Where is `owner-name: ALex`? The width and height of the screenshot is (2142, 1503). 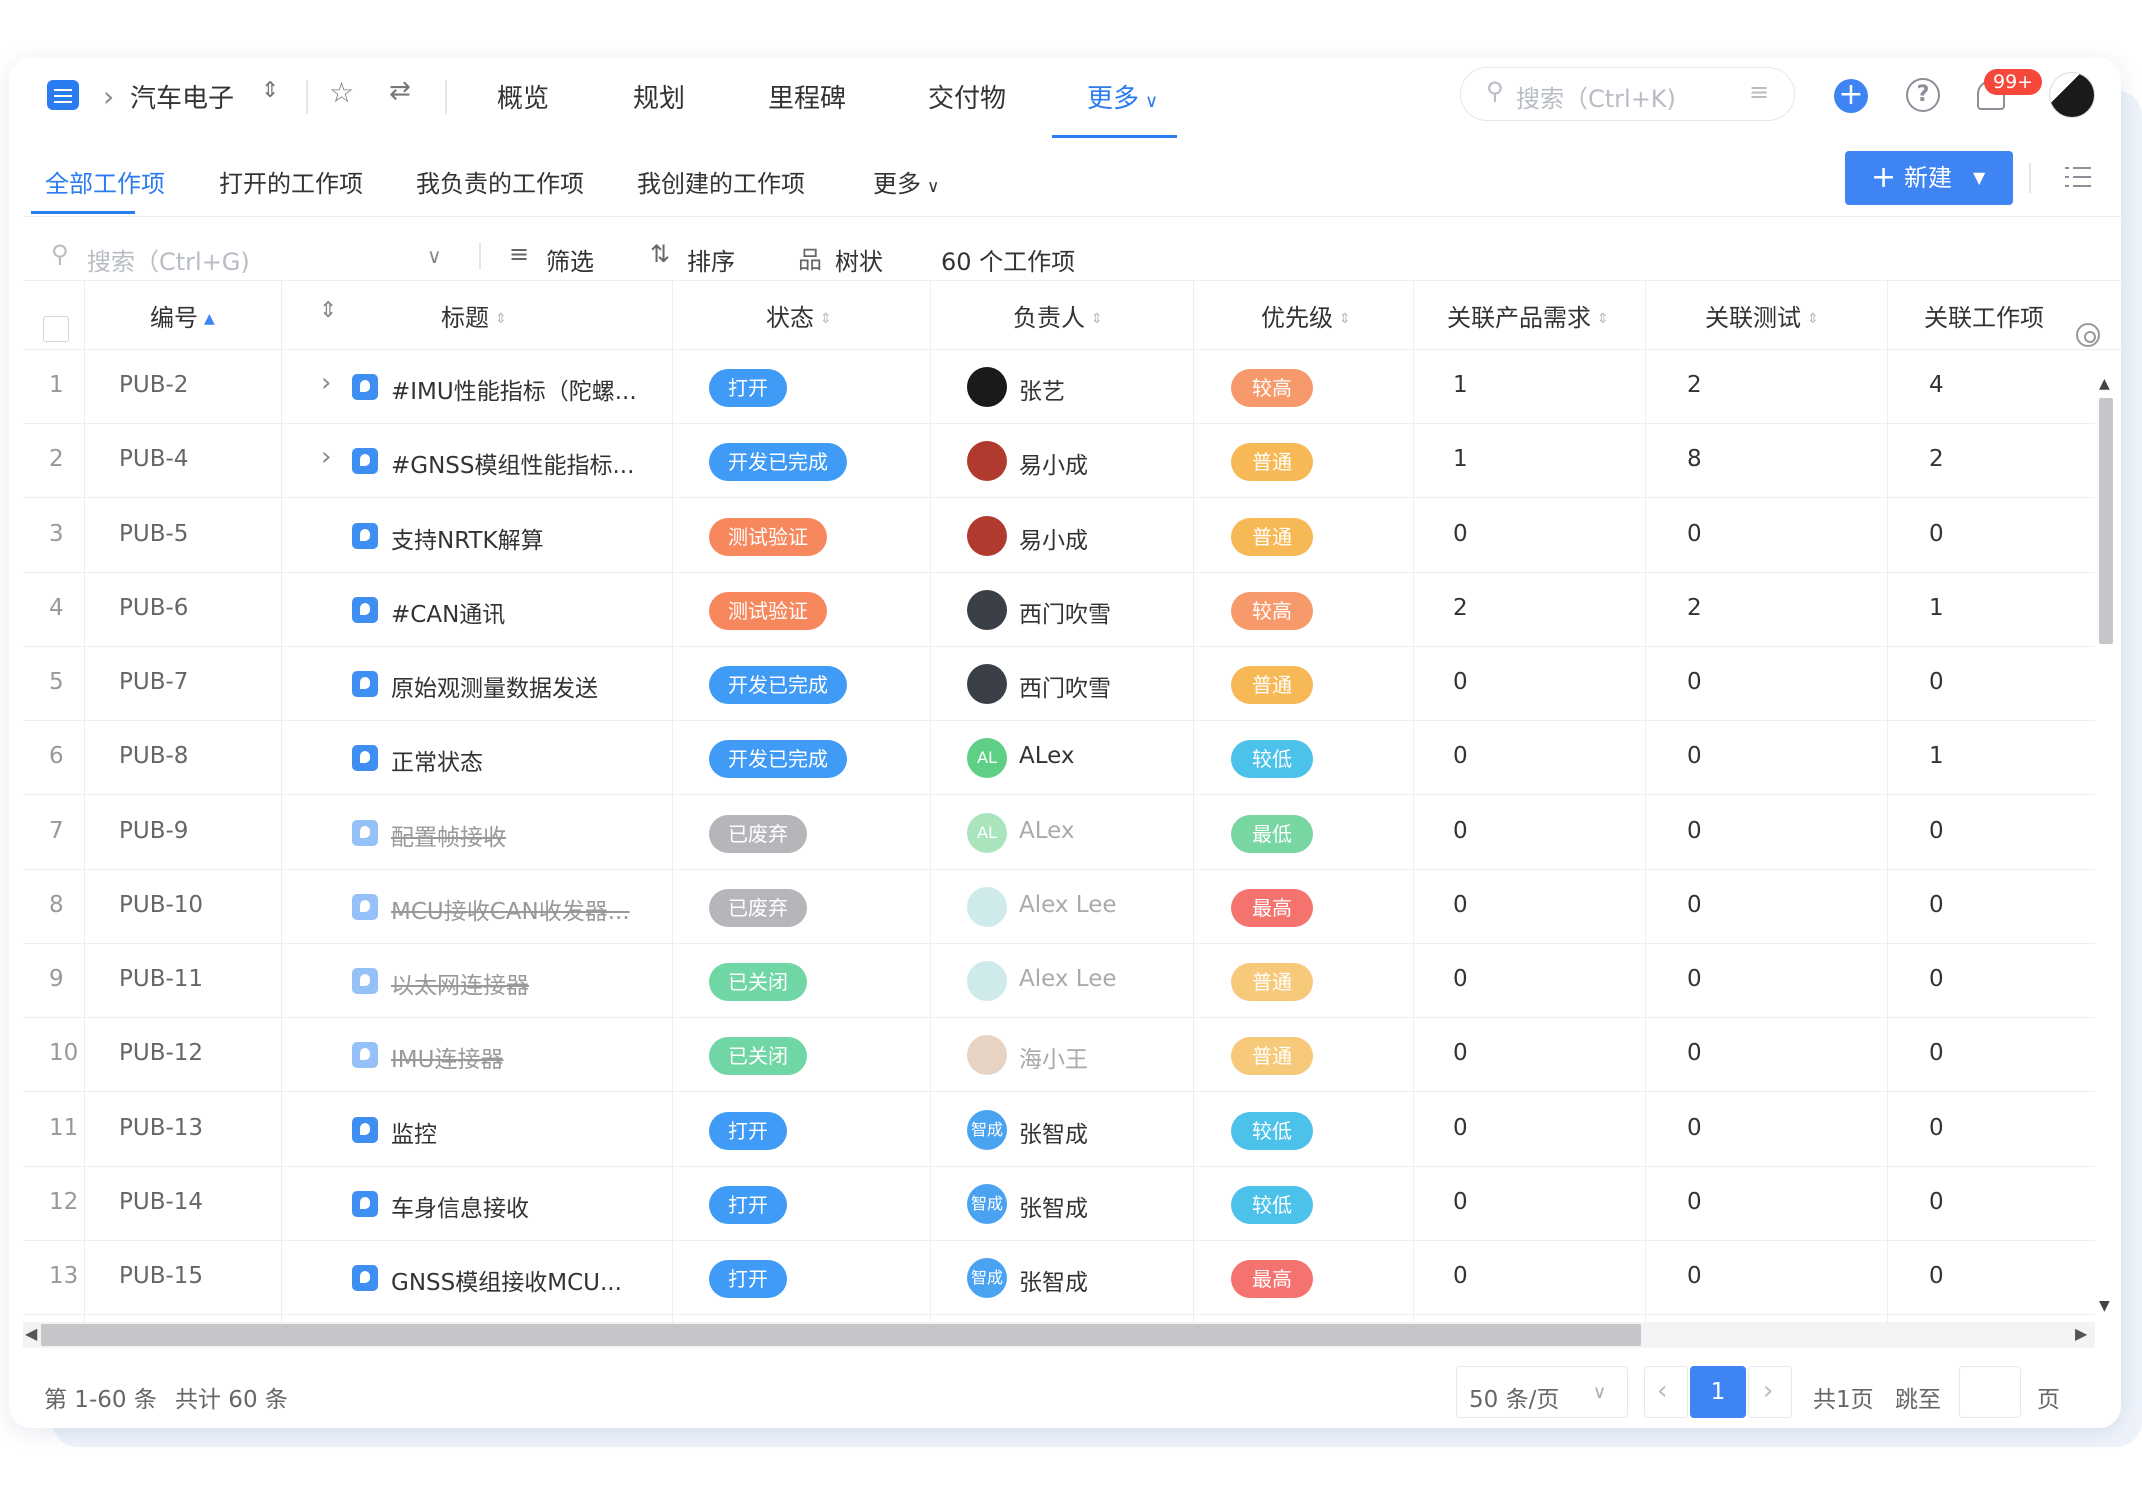 owner-name: ALex is located at coordinates (1047, 756).